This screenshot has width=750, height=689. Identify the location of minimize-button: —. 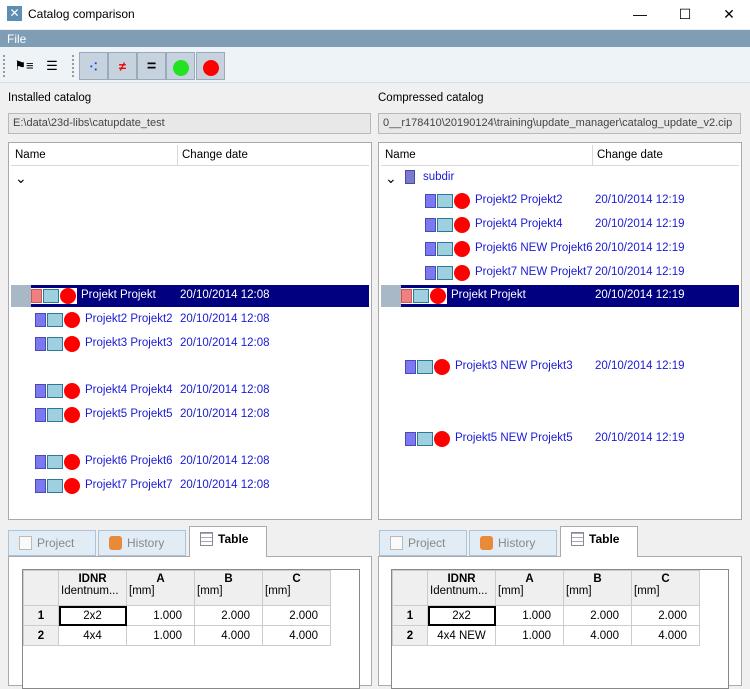
(640, 14).